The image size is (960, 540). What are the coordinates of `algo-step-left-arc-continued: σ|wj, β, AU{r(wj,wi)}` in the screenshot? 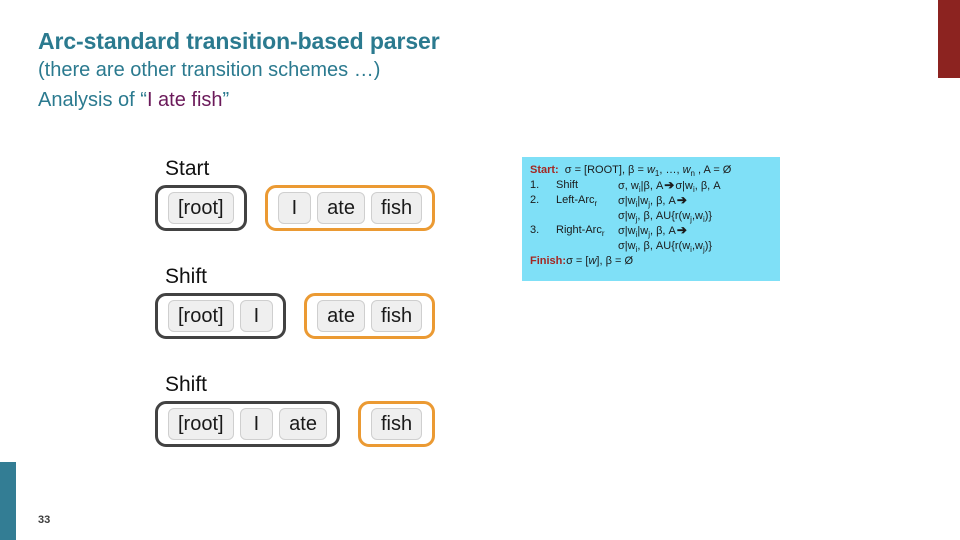 It's located at (655, 216).